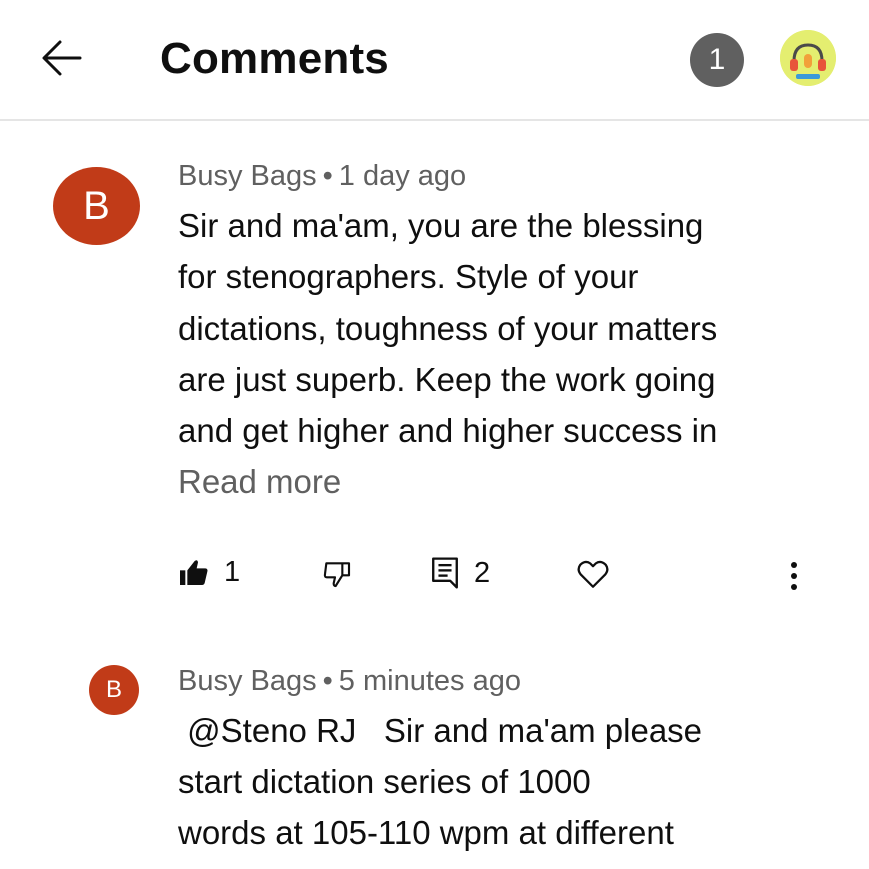  I want to click on page-title: Comments, so click(274, 58).